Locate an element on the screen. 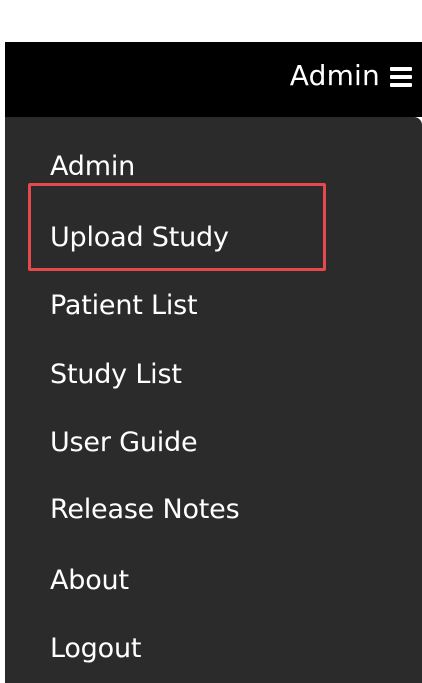 Image resolution: width=422 pixels, height=683 pixels. menu-item-release-notes: Release Notes is located at coordinates (145, 509).